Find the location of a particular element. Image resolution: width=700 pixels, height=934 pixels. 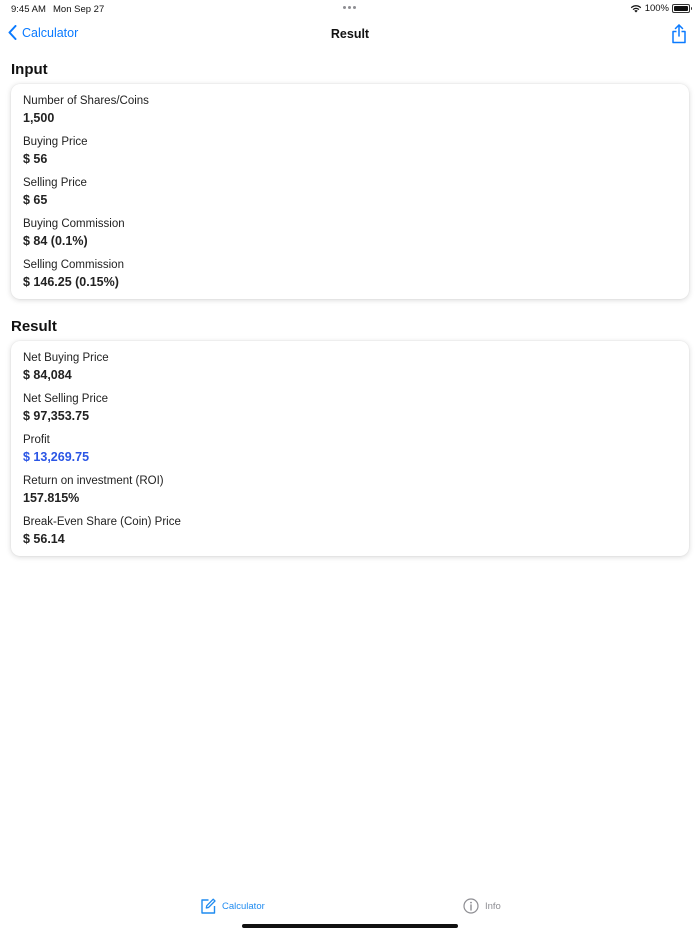

status-time: 9:45 AM is located at coordinates (28, 9).